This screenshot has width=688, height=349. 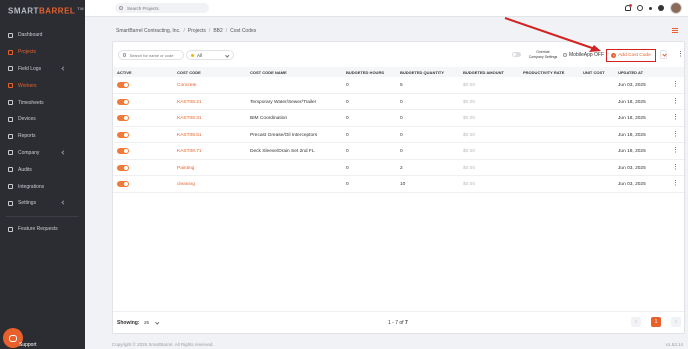 I want to click on table-row: cleaning 0 10 $0.00 Jun 03, 2025, so click(x=398, y=184).